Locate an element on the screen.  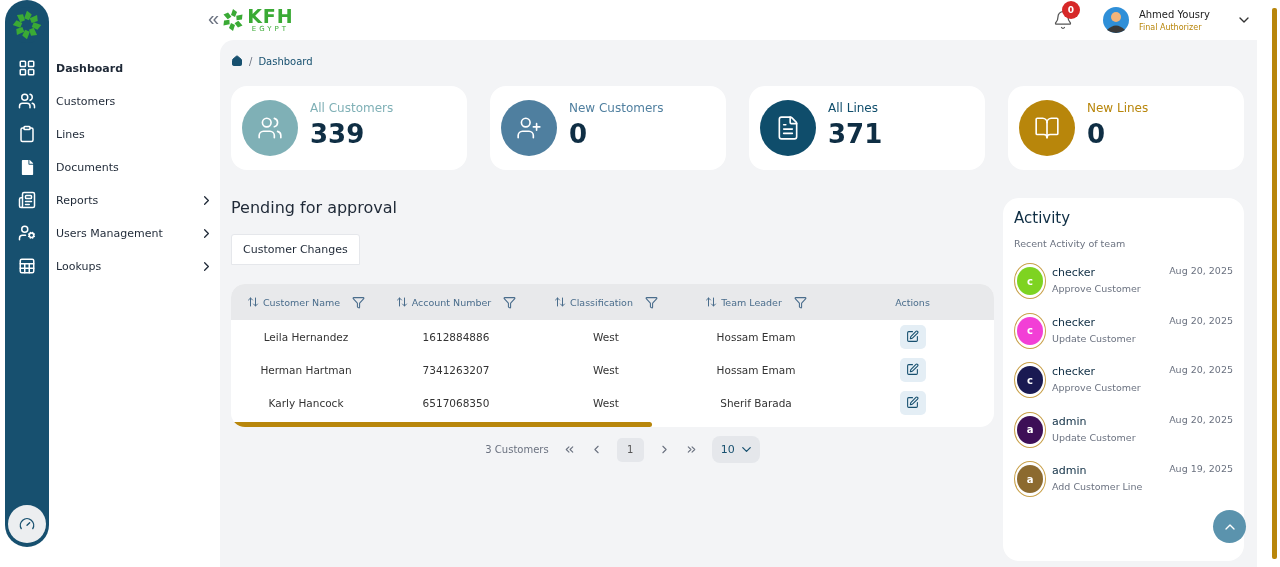
section-title: Pending for approval is located at coordinates (314, 207).